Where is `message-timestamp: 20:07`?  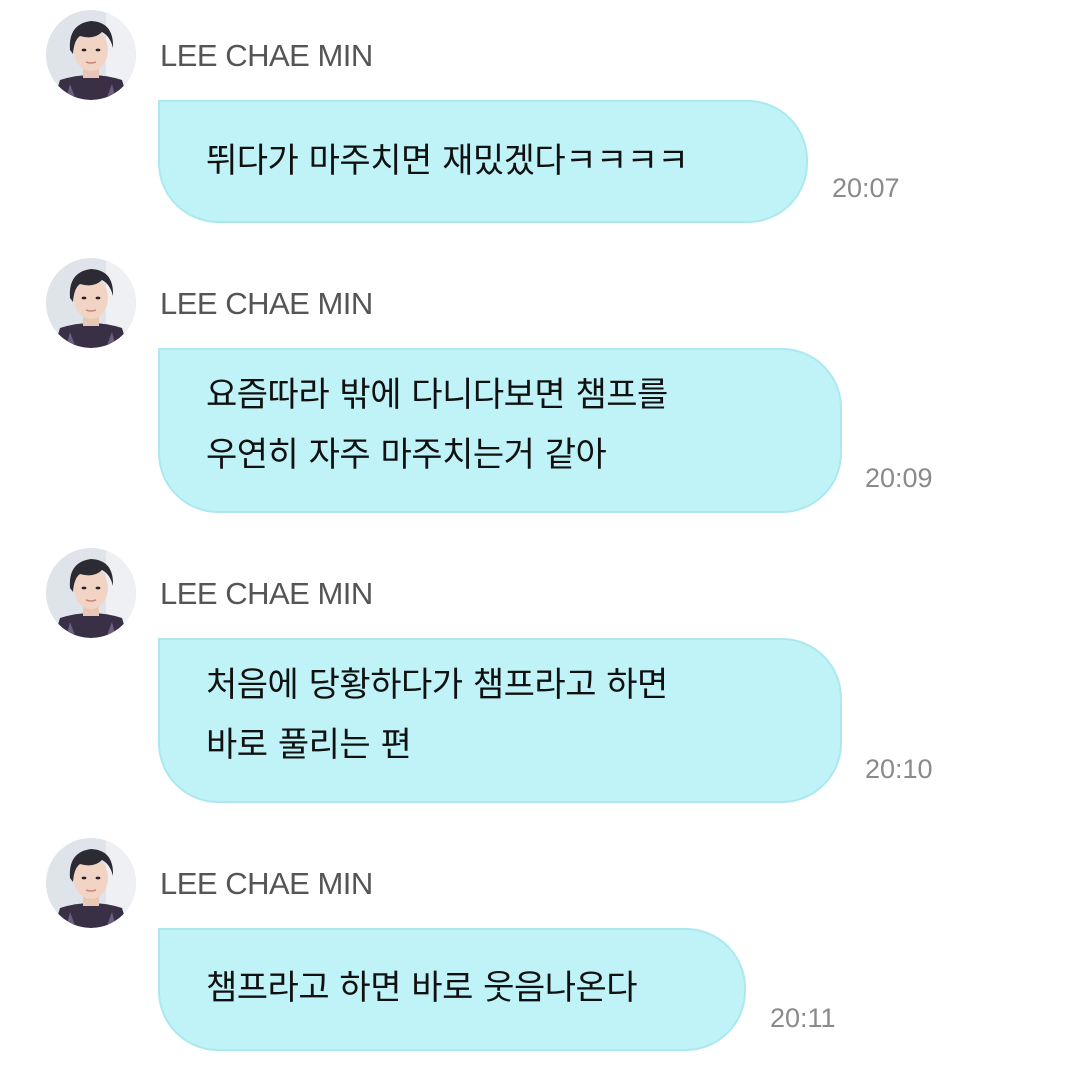 message-timestamp: 20:07 is located at coordinates (866, 188).